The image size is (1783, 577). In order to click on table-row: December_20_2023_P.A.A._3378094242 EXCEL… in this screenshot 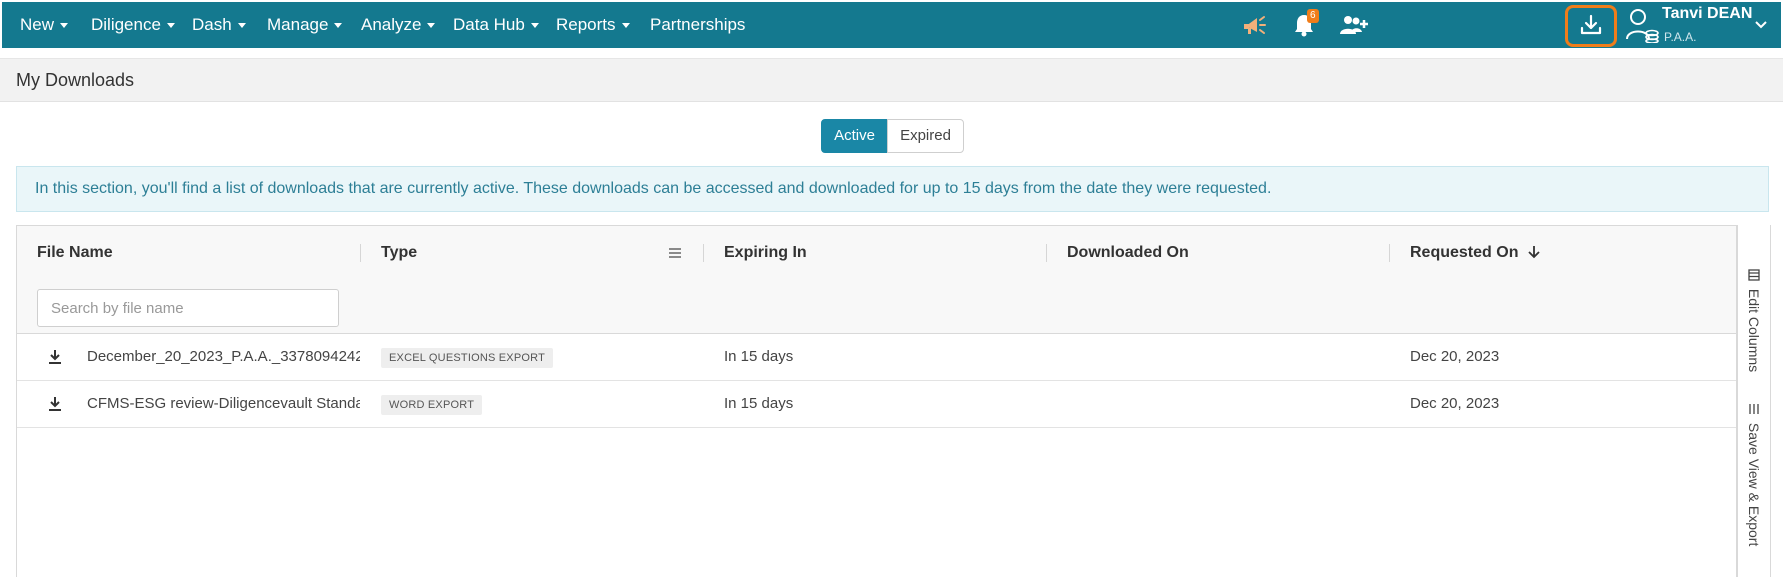, I will do `click(876, 357)`.